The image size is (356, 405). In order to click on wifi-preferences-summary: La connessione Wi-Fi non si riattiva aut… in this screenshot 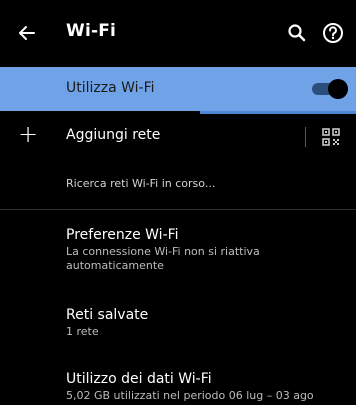, I will do `click(163, 258)`.